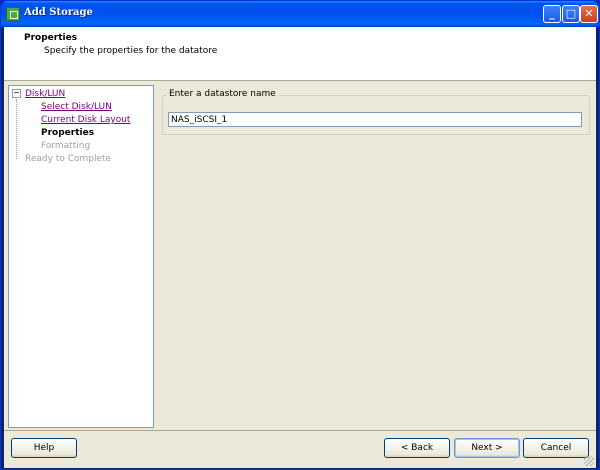 The height and width of the screenshot is (470, 600). What do you see at coordinates (589, 14) in the screenshot?
I see `close-button: ✕` at bounding box center [589, 14].